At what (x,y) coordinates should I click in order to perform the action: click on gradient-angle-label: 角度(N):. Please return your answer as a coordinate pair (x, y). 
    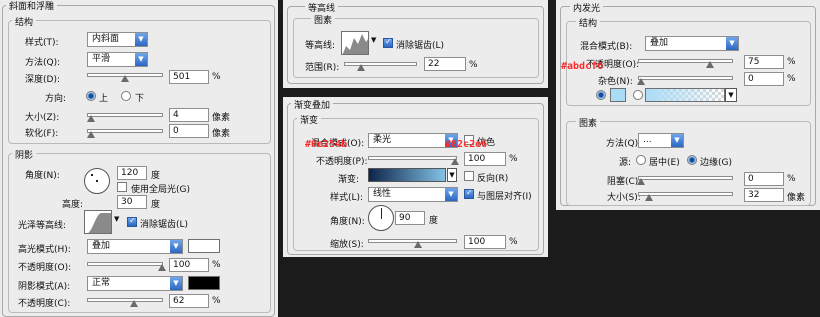
    Looking at the image, I should click on (347, 222).